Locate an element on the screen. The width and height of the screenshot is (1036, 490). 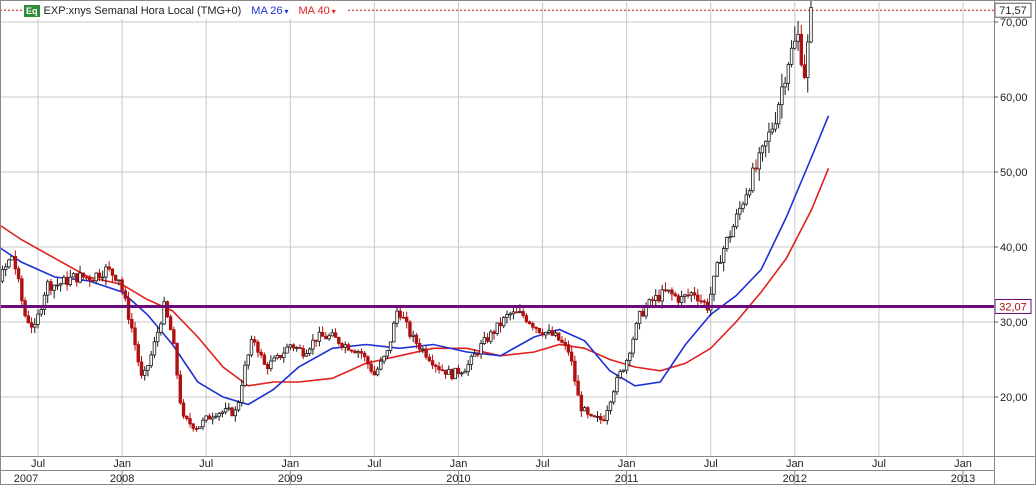
ma26-dropdown-icon: ▾ is located at coordinates (286, 11).